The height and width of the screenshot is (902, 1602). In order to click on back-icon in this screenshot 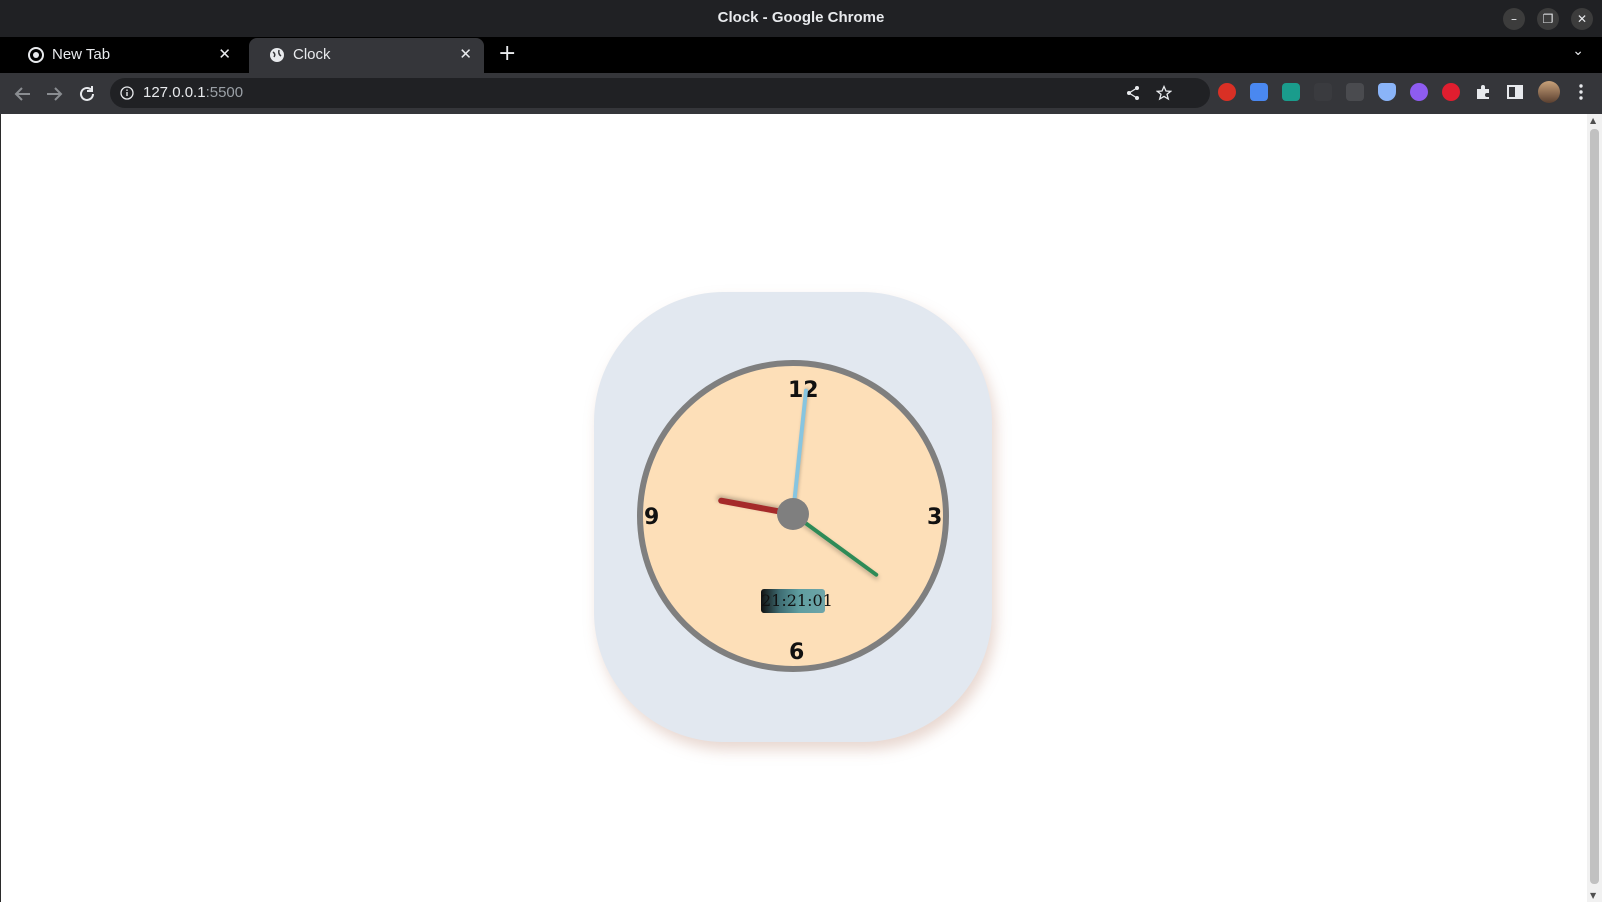, I will do `click(23, 94)`.